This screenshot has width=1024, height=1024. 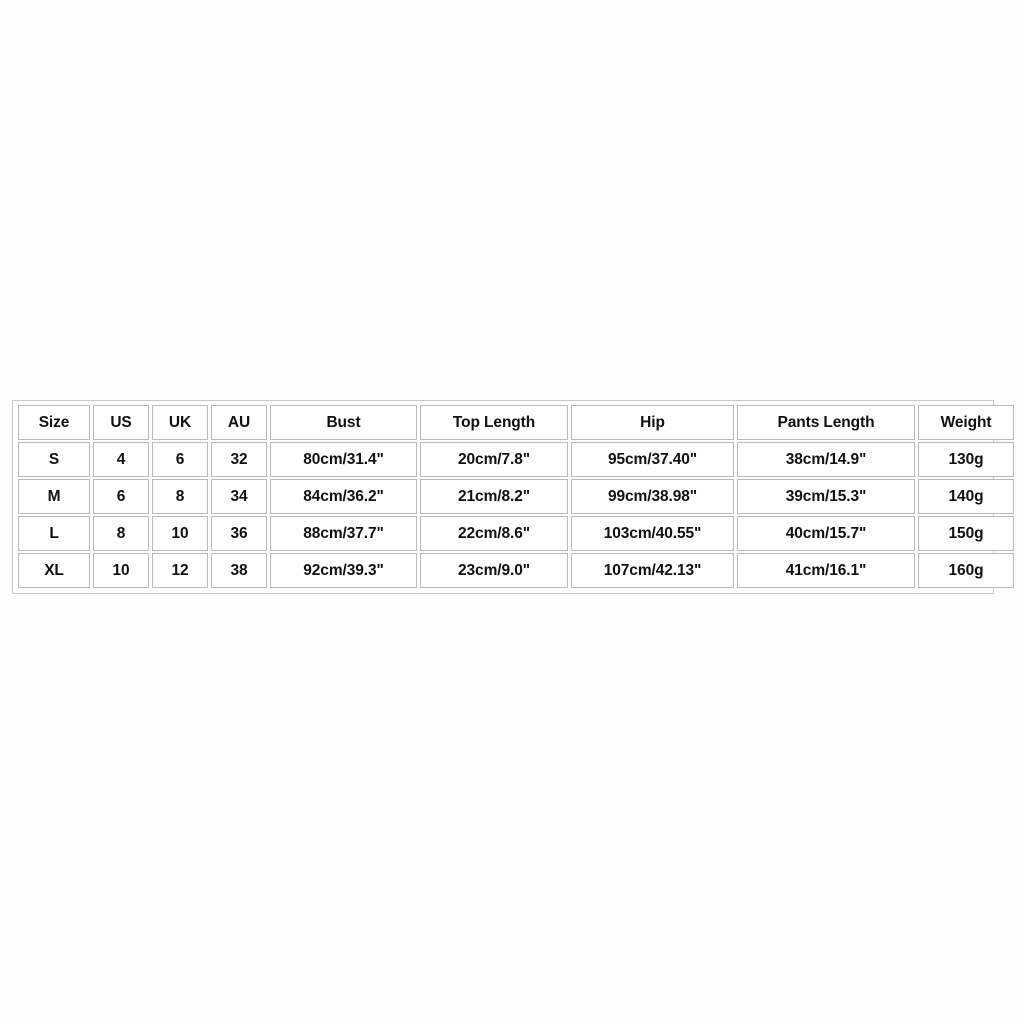 What do you see at coordinates (343, 496) in the screenshot?
I see `cell-bust: 84cm/36.2"` at bounding box center [343, 496].